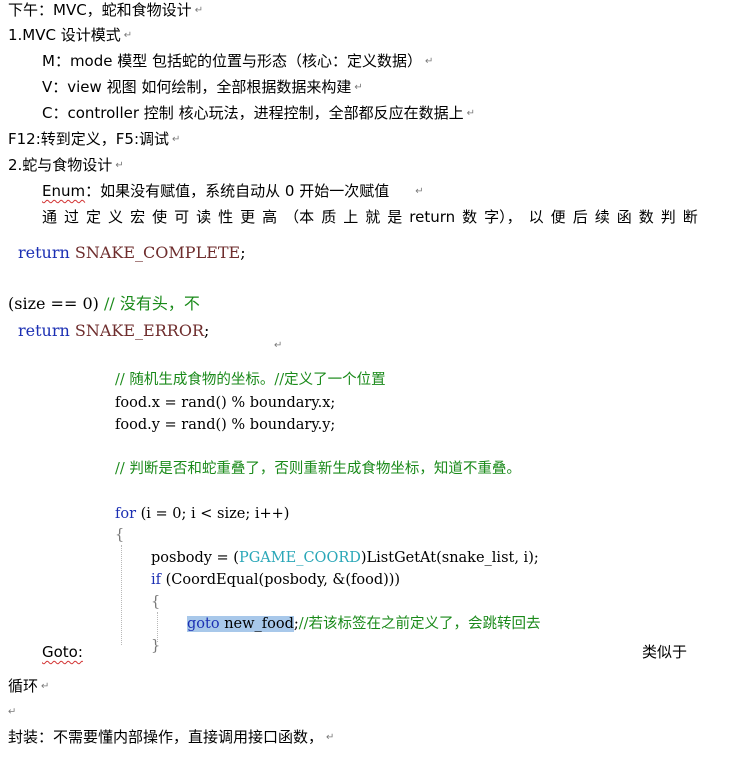 Image resolution: width=733 pixels, height=757 pixels. Describe the element at coordinates (62, 652) in the screenshot. I see `goto-note: Goto:` at that location.